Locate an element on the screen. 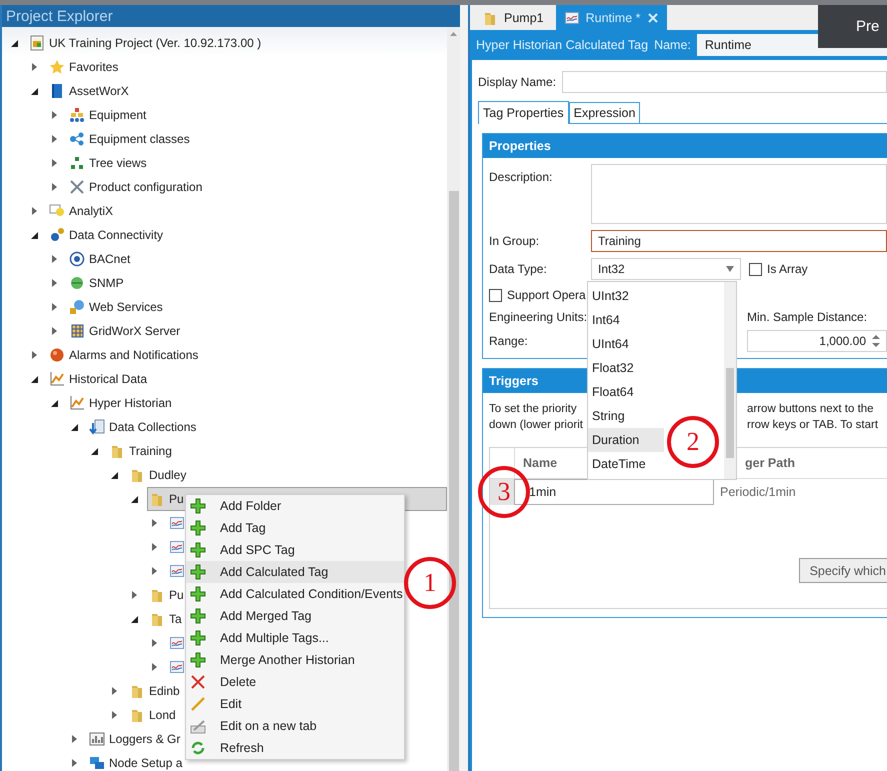 The image size is (887, 771). field-label: Engineering Units: is located at coordinates (538, 317).